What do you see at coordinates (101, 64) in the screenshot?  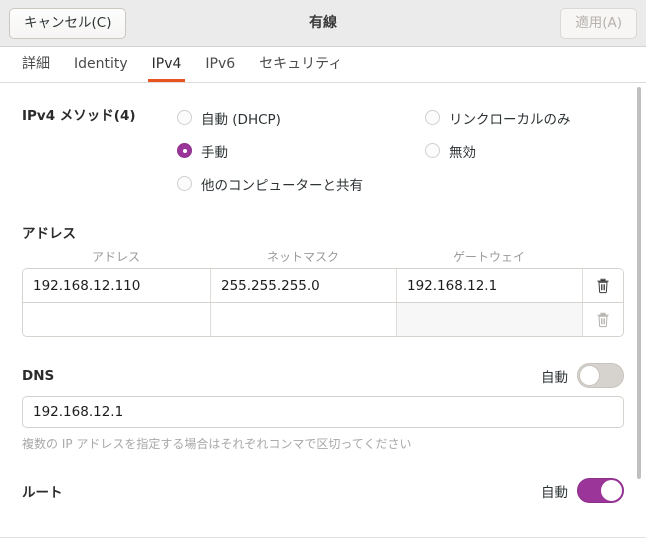 I see `tab-identity: Identity` at bounding box center [101, 64].